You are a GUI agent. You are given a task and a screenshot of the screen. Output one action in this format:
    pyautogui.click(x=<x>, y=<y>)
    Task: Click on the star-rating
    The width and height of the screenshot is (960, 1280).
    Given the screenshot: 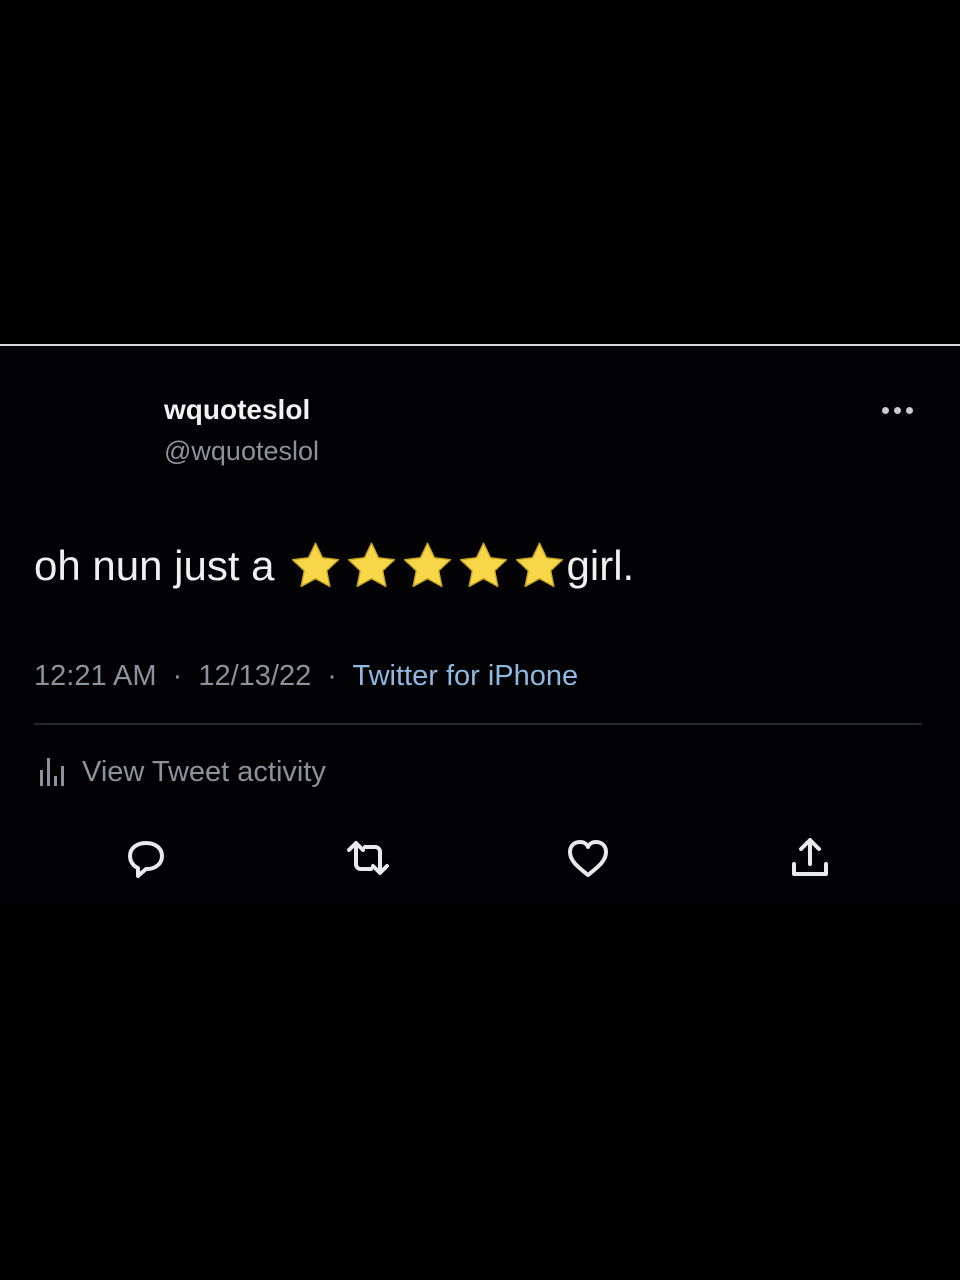 What is the action you would take?
    pyautogui.click(x=427, y=566)
    